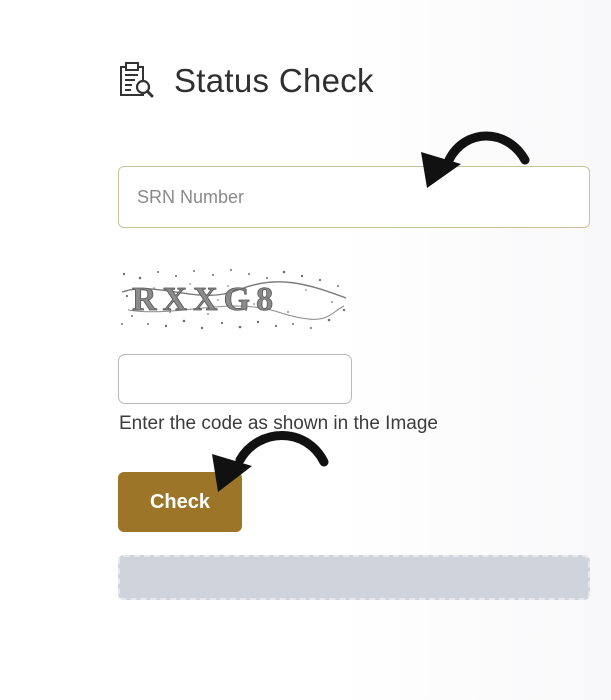 This screenshot has width=611, height=700. Describe the element at coordinates (205, 299) in the screenshot. I see `captcha-text: RXXG8` at that location.